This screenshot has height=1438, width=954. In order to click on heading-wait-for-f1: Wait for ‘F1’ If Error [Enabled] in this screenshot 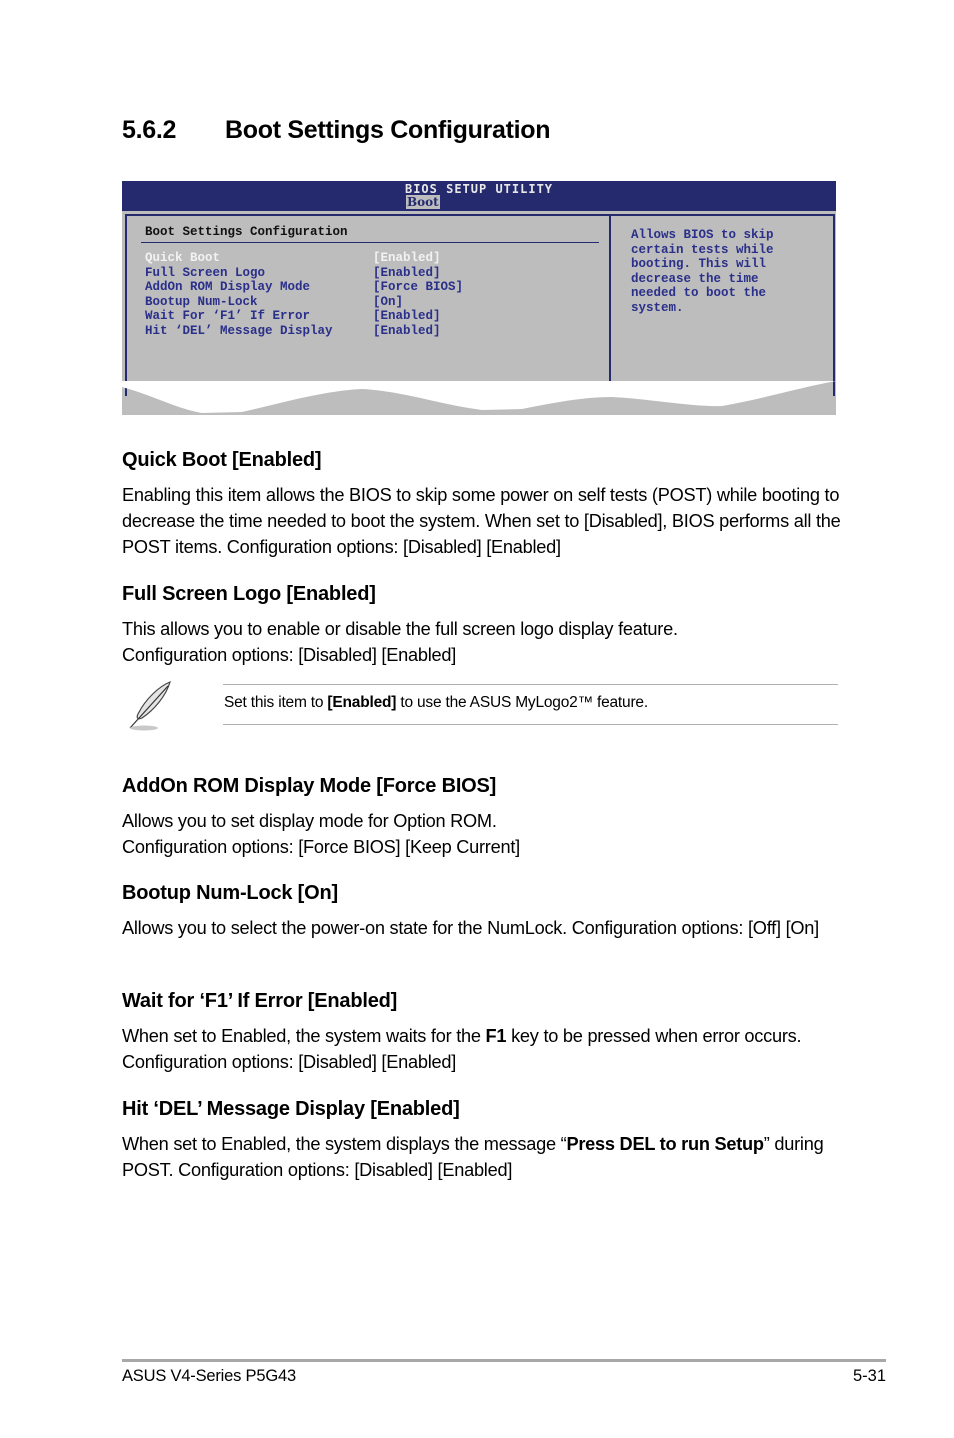, I will do `click(260, 1001)`.